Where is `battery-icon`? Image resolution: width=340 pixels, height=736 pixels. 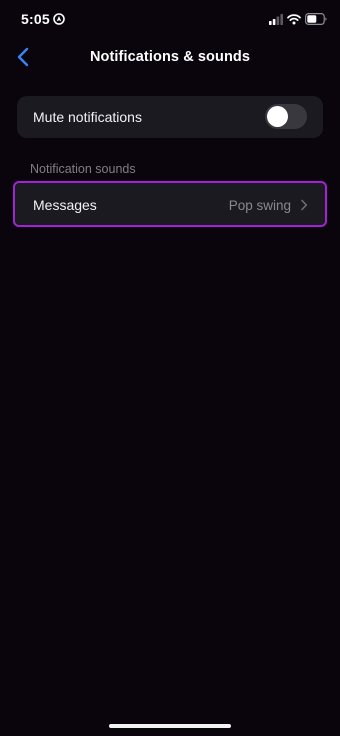 battery-icon is located at coordinates (316, 19).